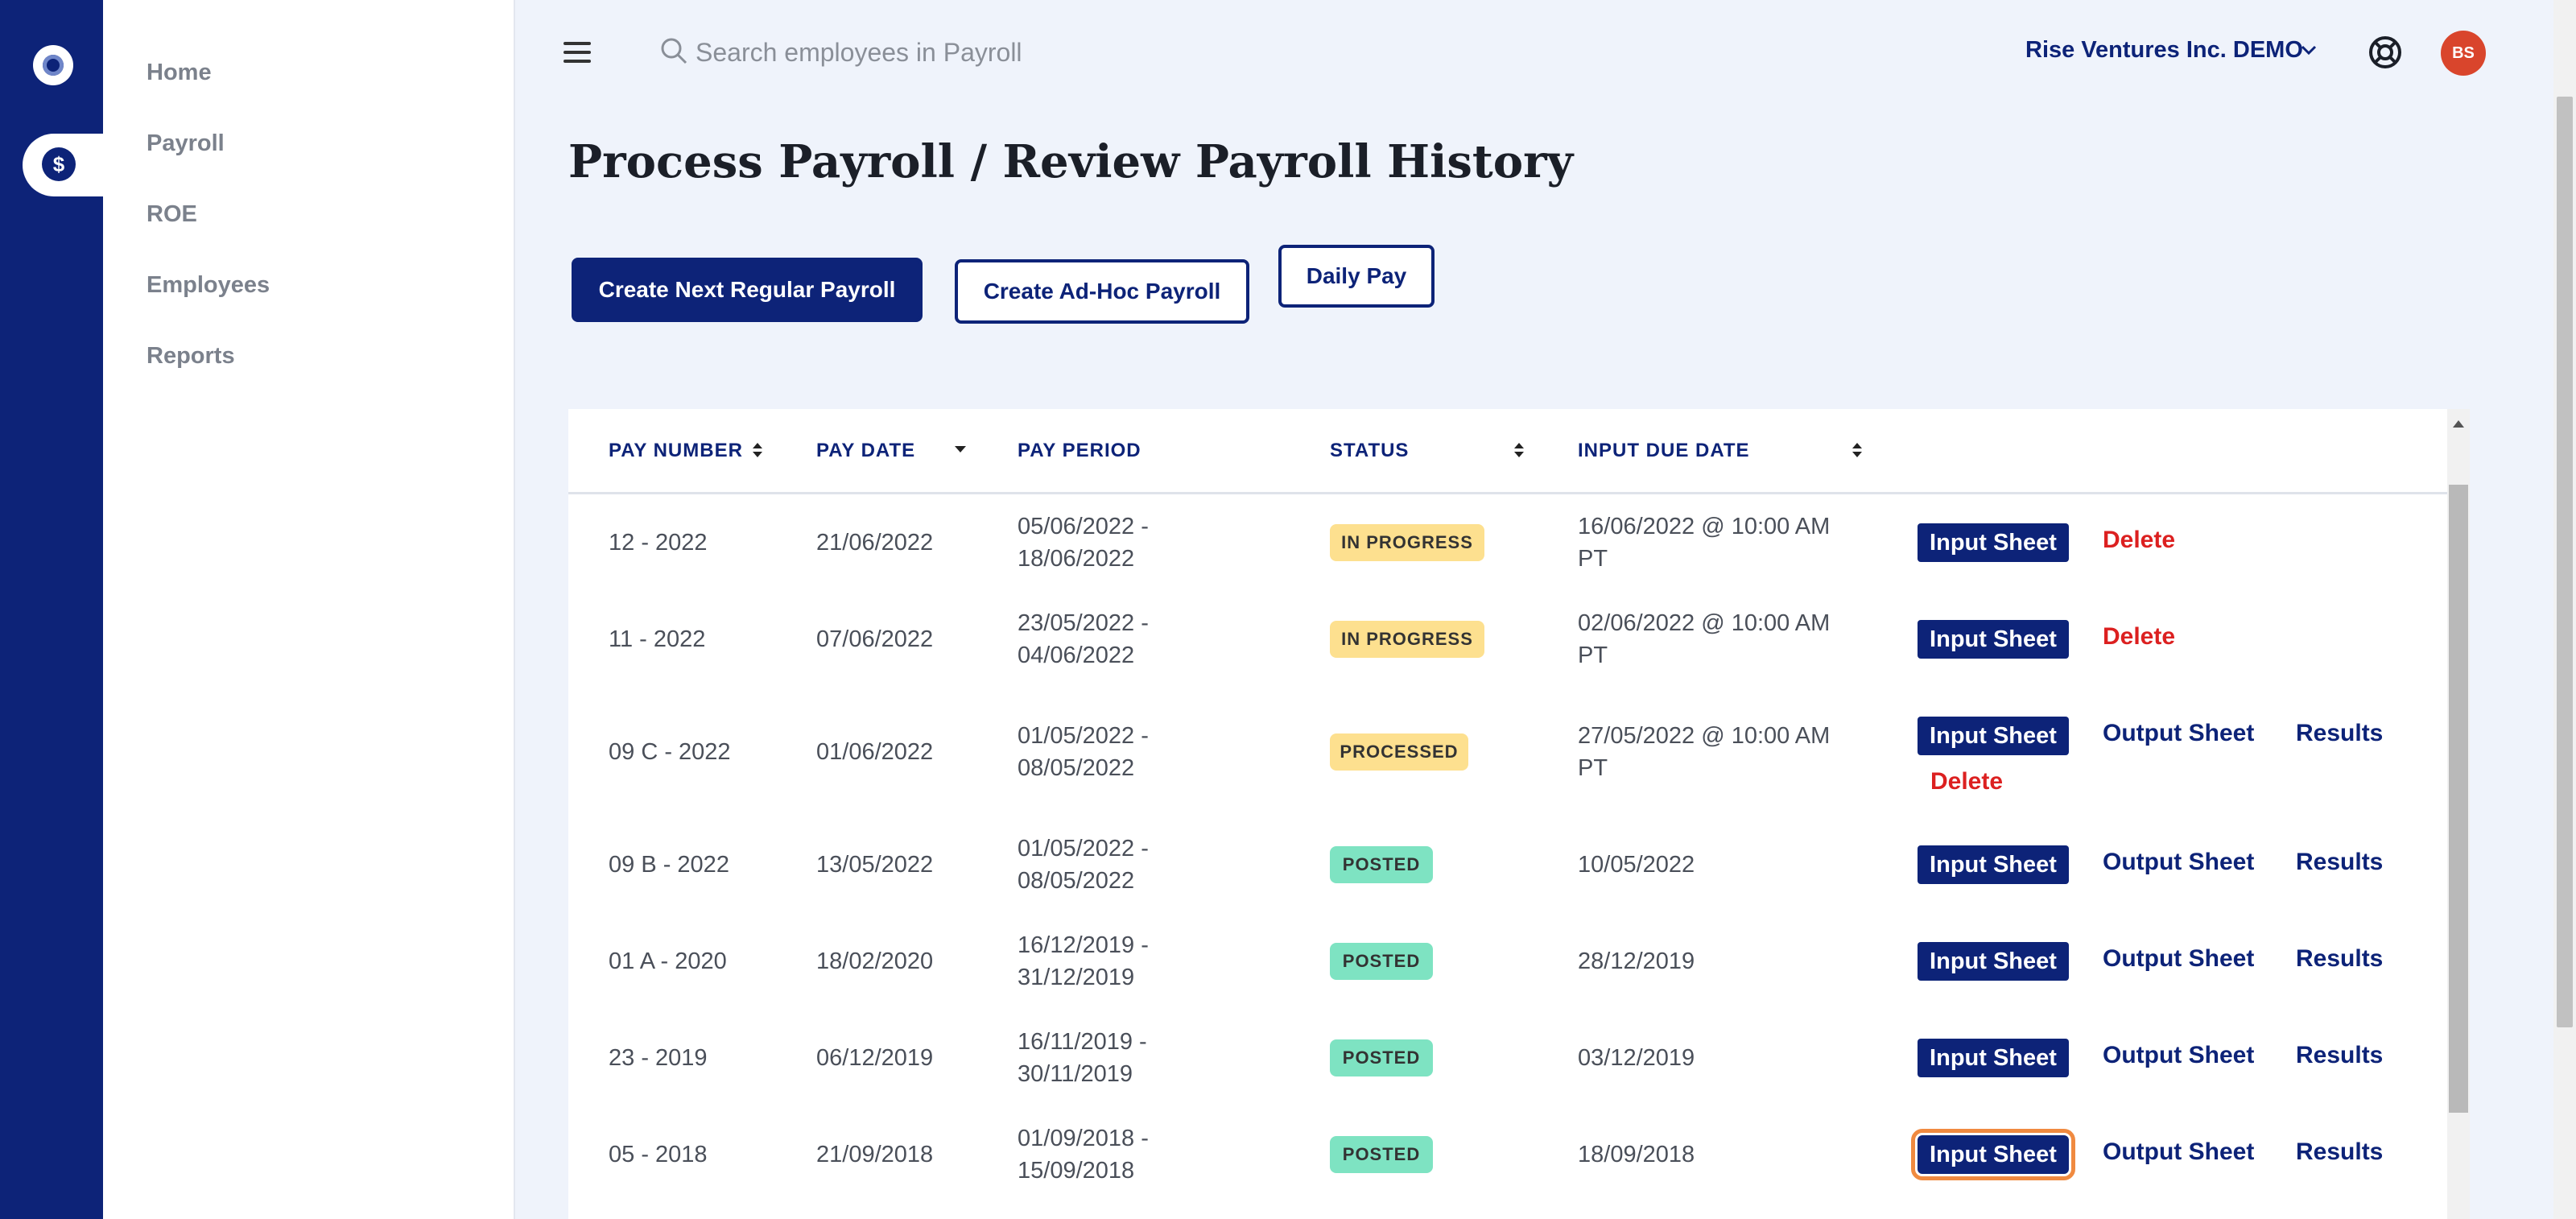 The image size is (2576, 1219). Describe the element at coordinates (1636, 1154) in the screenshot. I see `input-due-date: 18/09/2018` at that location.